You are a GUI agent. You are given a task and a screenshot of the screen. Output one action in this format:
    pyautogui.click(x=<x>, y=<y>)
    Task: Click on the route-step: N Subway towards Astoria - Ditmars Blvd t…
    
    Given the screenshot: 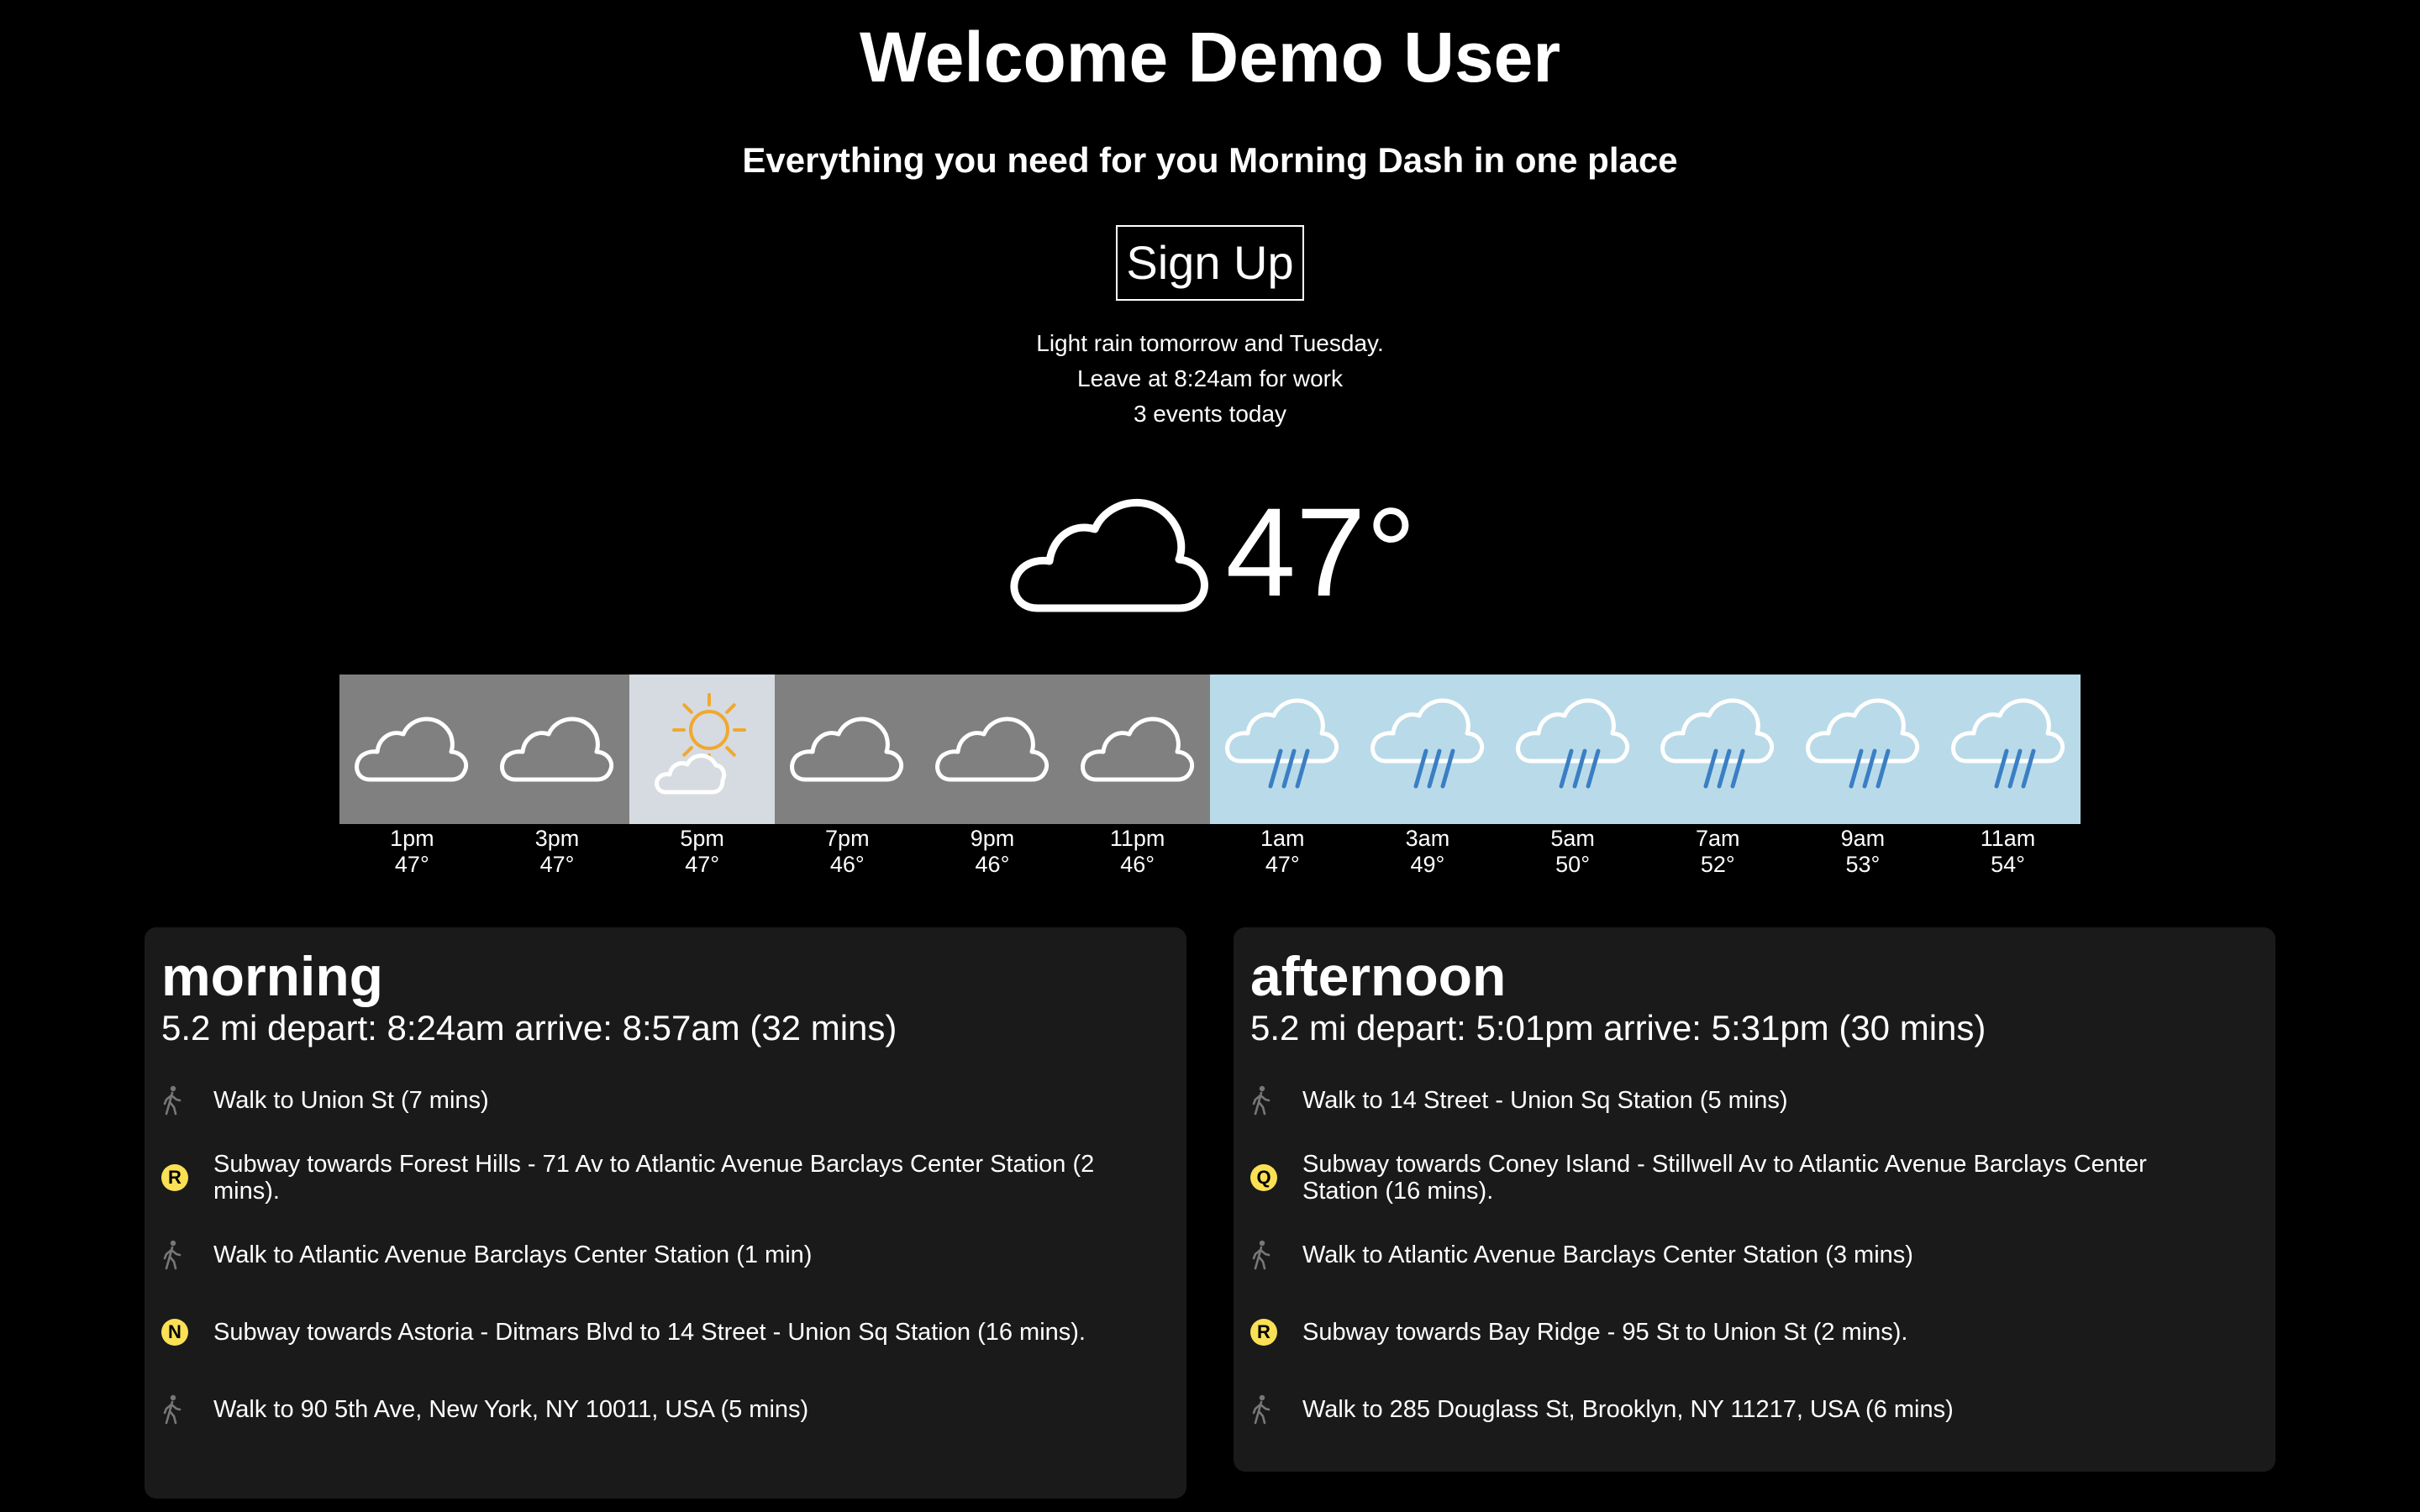 What is the action you would take?
    pyautogui.click(x=665, y=1332)
    